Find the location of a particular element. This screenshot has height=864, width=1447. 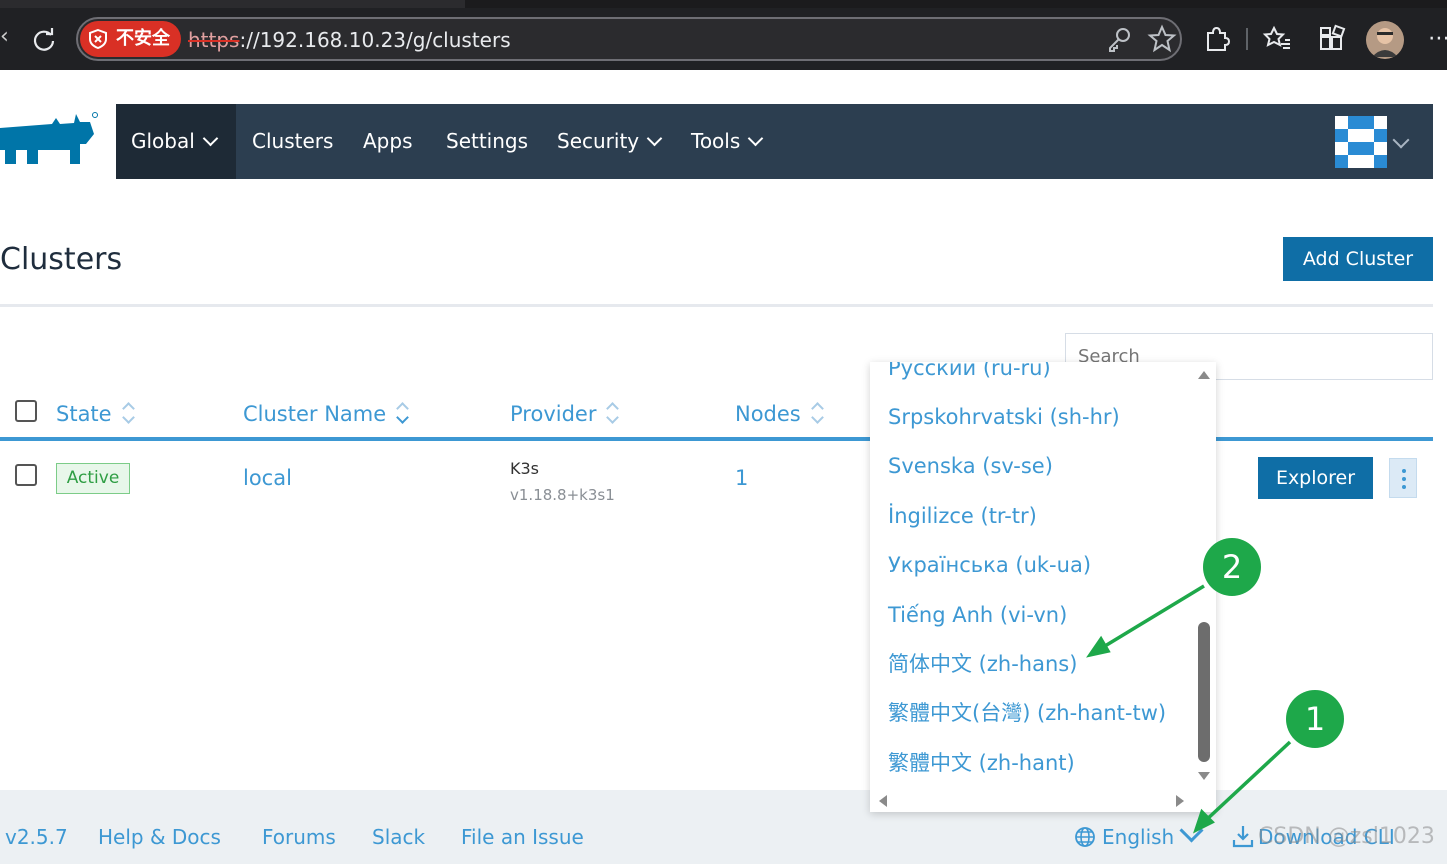

nav-clusters: Clusters is located at coordinates (292, 141).